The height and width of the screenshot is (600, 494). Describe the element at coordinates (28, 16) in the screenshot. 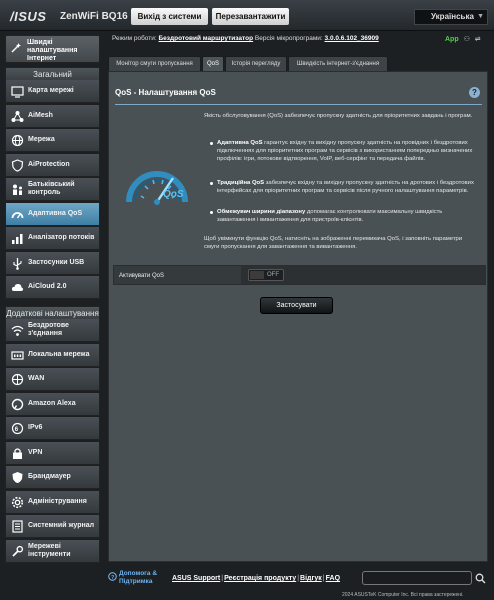

I see `asus-logo: /ISUS` at that location.